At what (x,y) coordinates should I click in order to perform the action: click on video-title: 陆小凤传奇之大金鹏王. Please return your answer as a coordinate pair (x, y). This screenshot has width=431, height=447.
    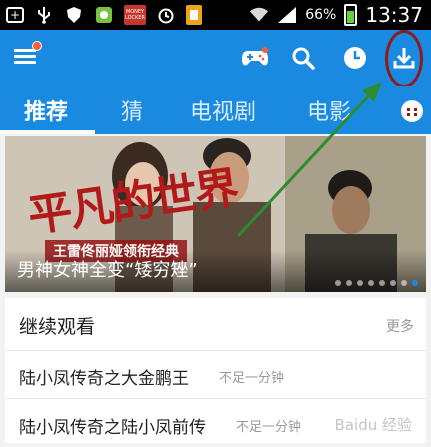
    Looking at the image, I should click on (104, 379).